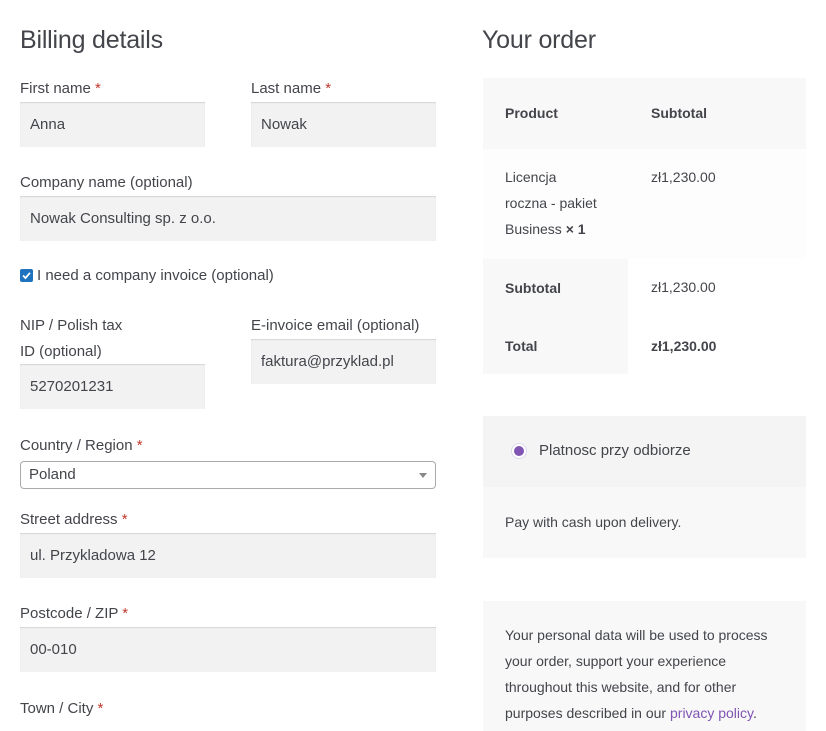 The height and width of the screenshot is (731, 826). What do you see at coordinates (91, 40) in the screenshot?
I see `billing-title: Billing details` at bounding box center [91, 40].